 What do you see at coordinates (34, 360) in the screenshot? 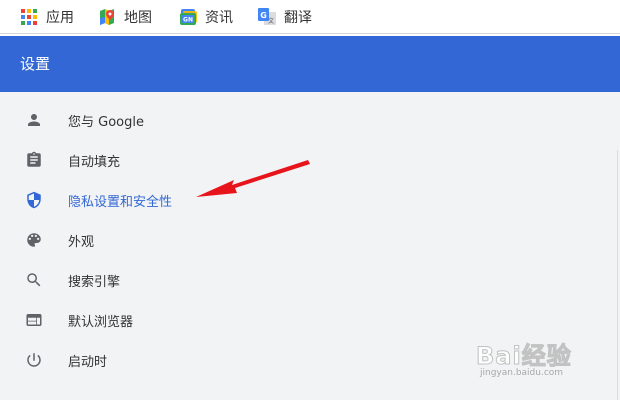
I see `power-icon` at bounding box center [34, 360].